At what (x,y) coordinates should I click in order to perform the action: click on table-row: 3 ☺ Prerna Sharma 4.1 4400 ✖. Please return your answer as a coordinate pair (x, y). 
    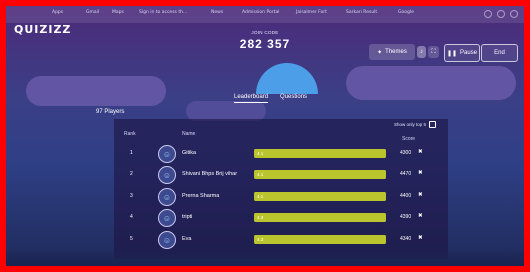
    Looking at the image, I should click on (282, 196).